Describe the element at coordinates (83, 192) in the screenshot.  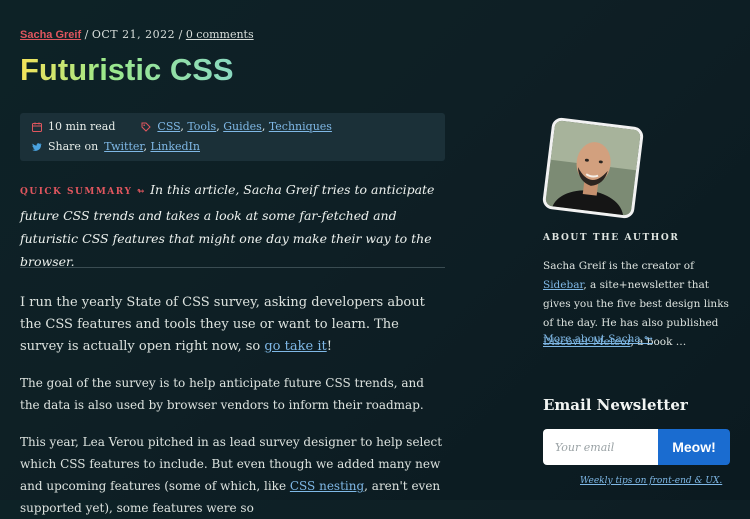
I see `quick-summary-label: QUICK SUMMARY ↬` at that location.